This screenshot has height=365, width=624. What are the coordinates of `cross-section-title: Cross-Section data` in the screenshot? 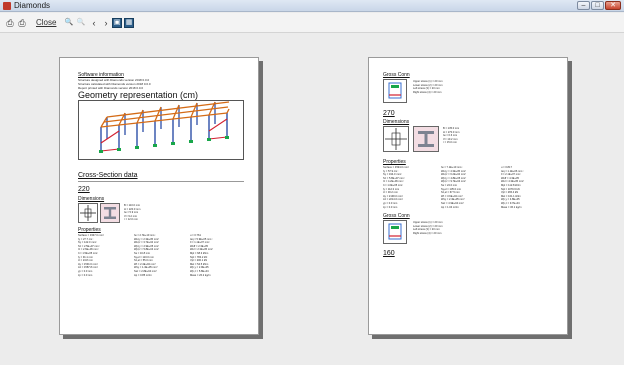 It's located at (108, 175).